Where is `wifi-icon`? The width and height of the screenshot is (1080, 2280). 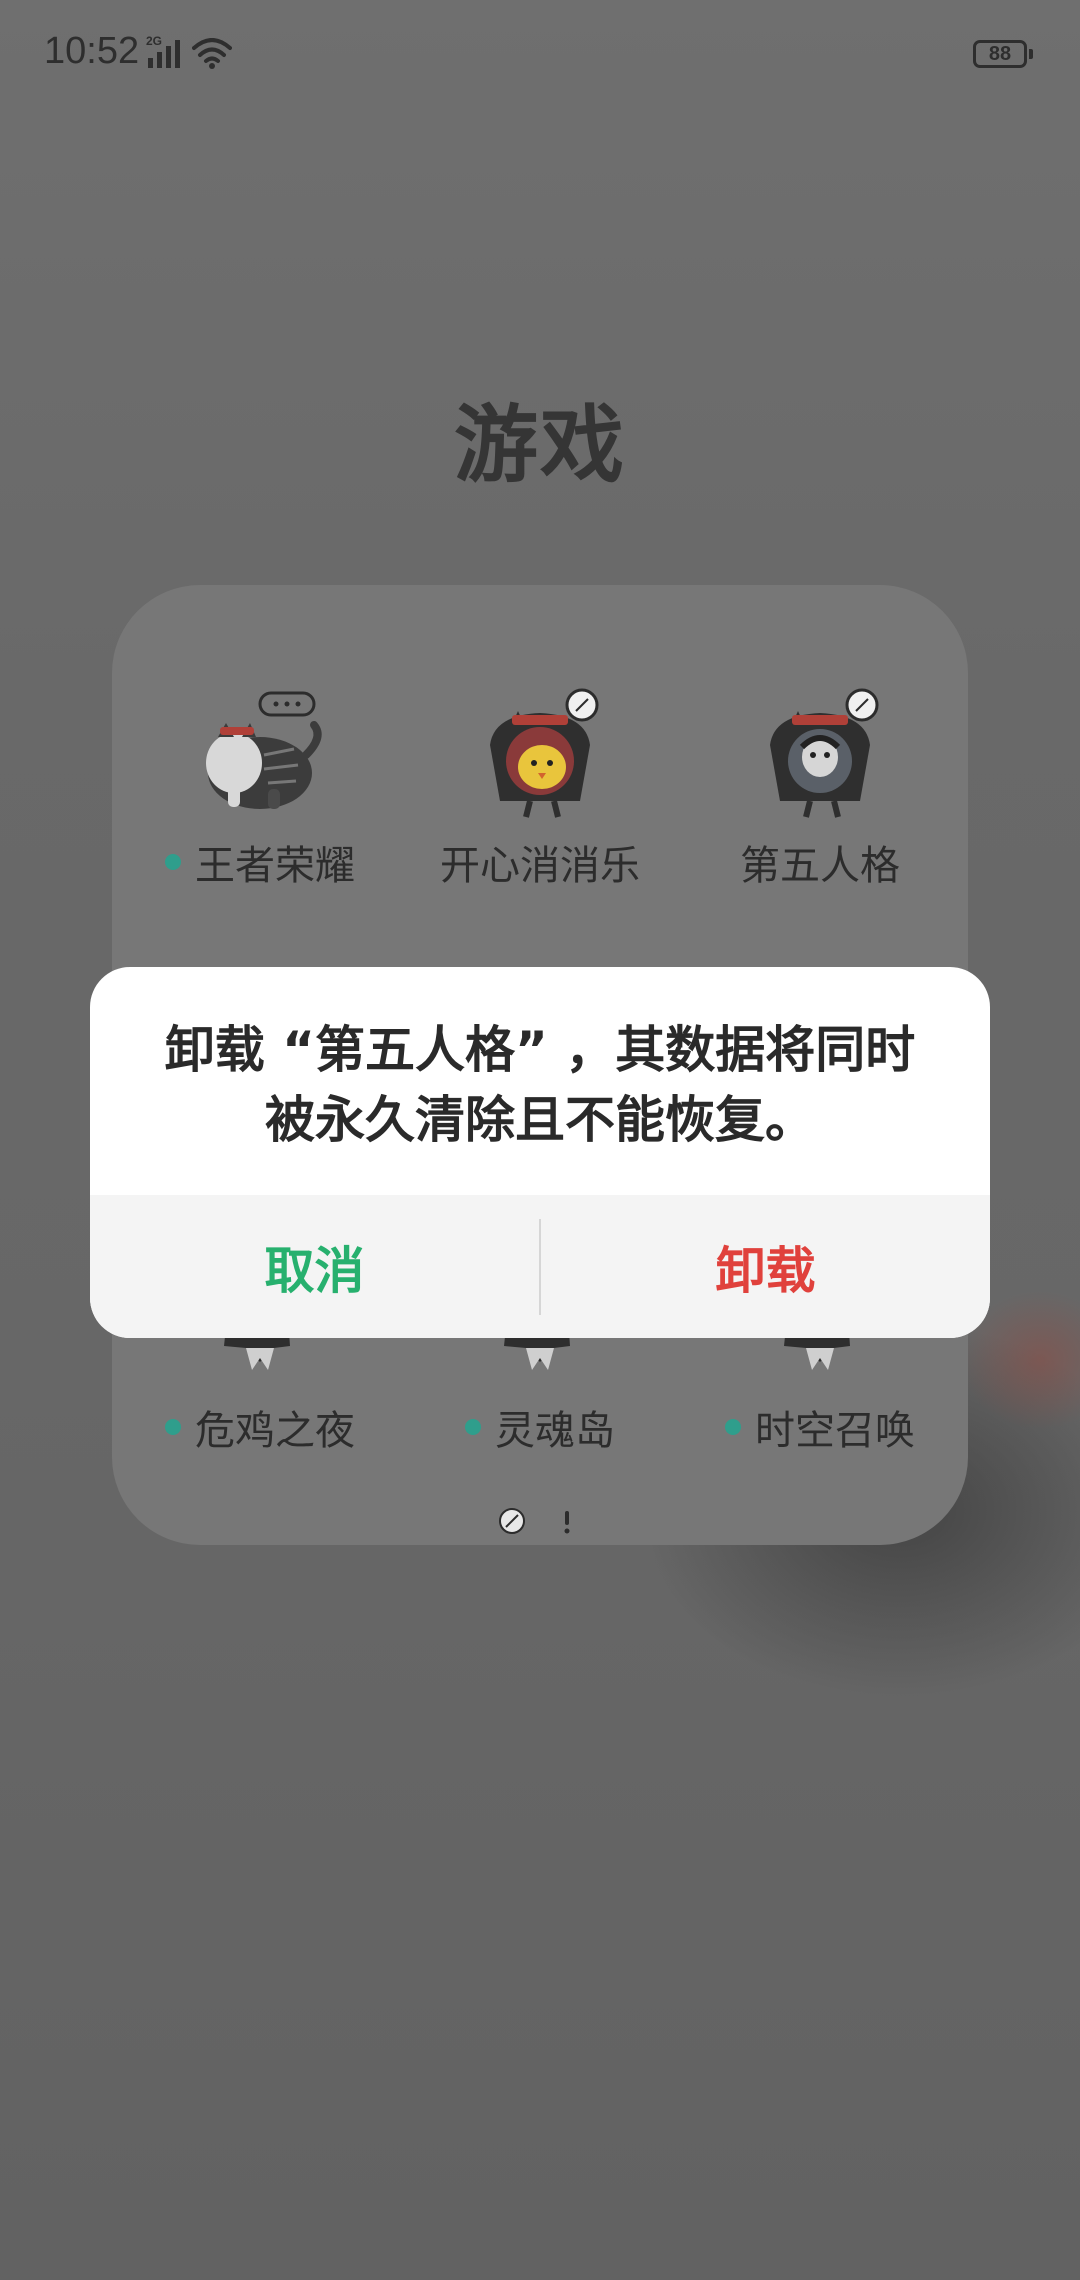
wifi-icon is located at coordinates (212, 53).